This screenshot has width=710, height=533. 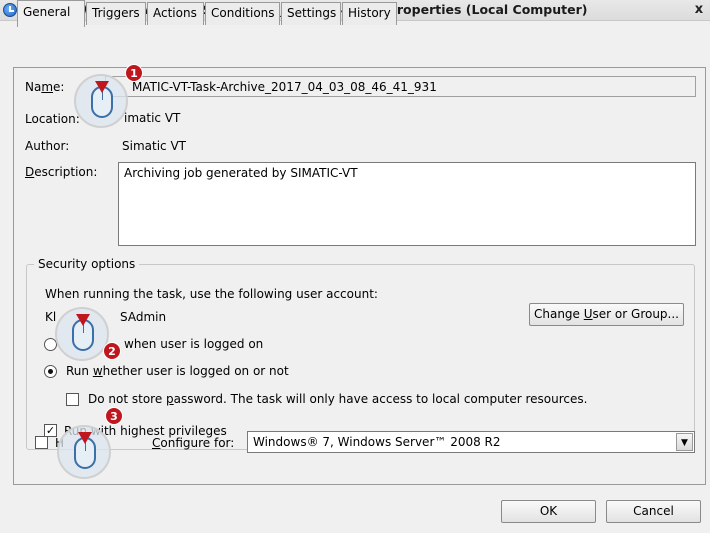 I want to click on tab-general: General, so click(x=51, y=13).